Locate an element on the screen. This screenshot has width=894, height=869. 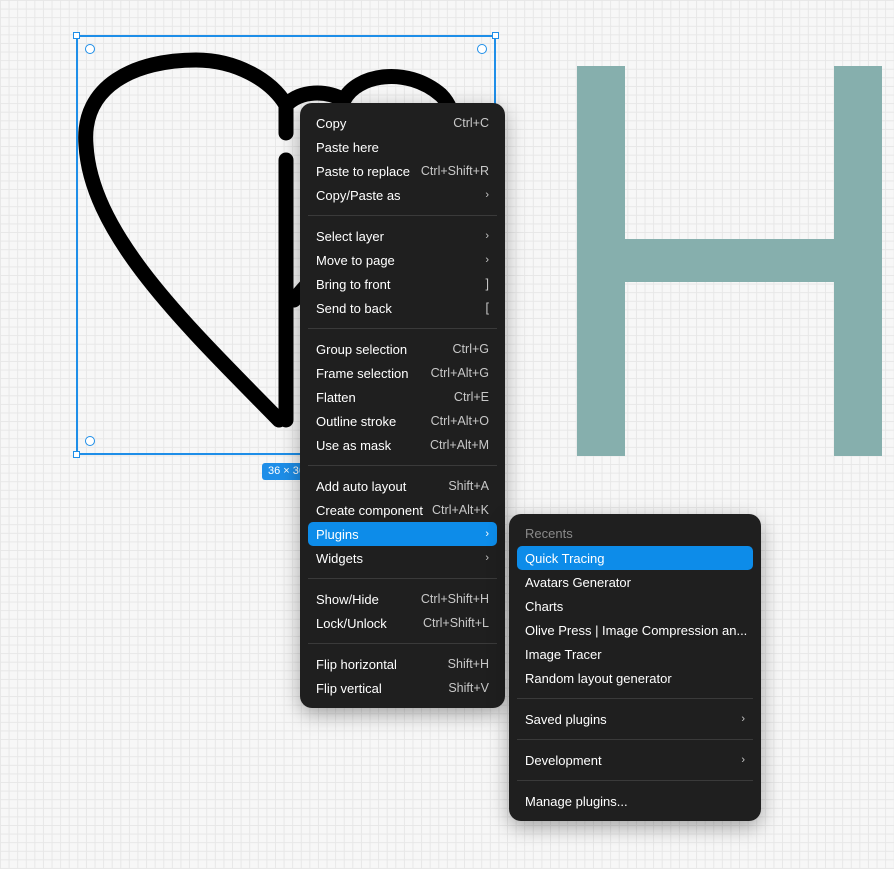
menu-item-frame-selection: Frame selection Ctrl+Alt+G is located at coordinates (402, 373).